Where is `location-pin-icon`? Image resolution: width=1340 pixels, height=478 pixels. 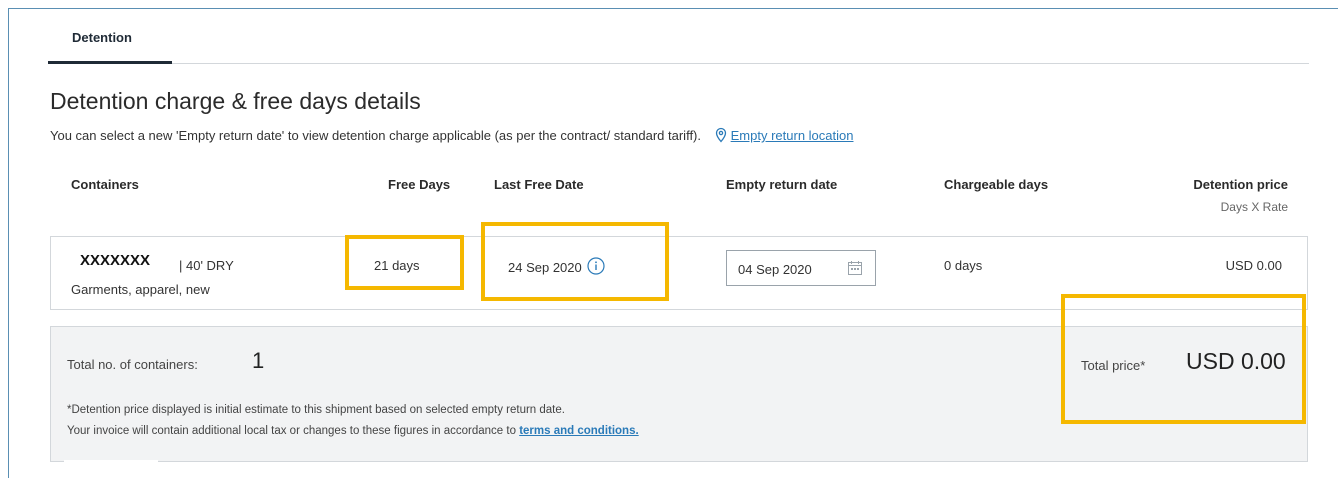
location-pin-icon is located at coordinates (720, 135).